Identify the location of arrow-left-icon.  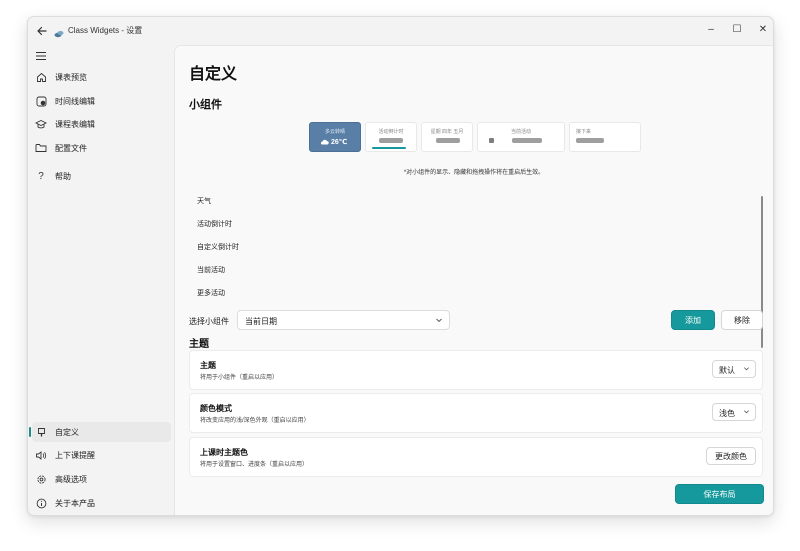
(42, 31).